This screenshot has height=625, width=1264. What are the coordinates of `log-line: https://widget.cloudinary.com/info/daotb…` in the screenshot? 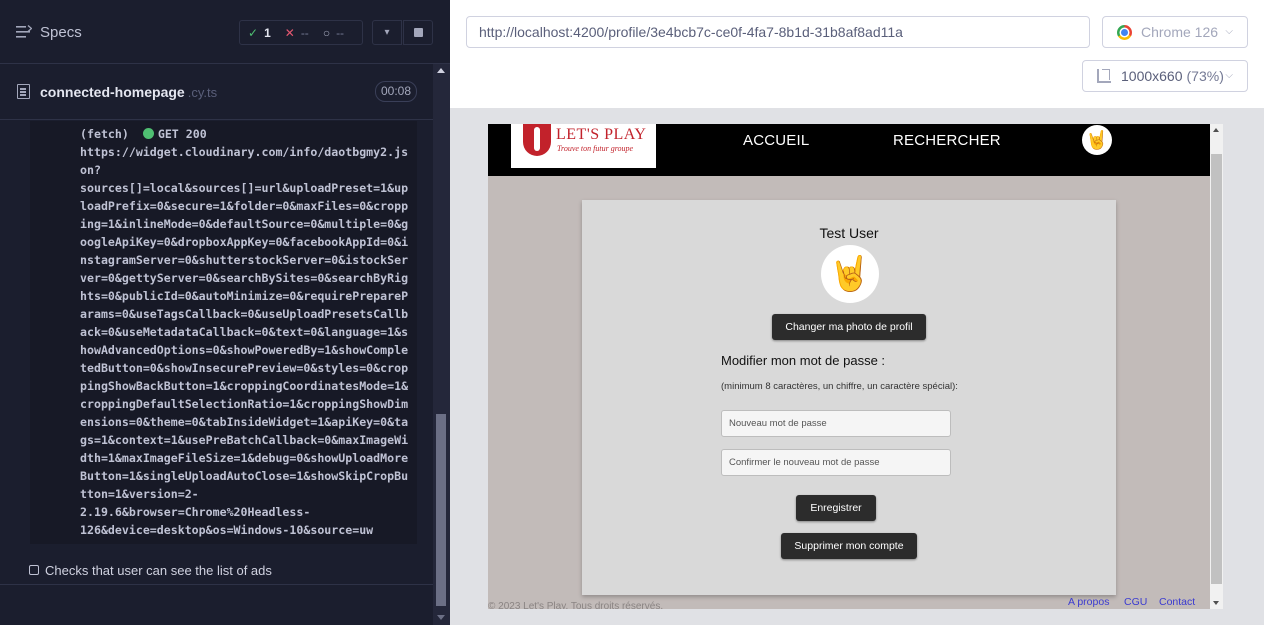 It's located at (244, 152).